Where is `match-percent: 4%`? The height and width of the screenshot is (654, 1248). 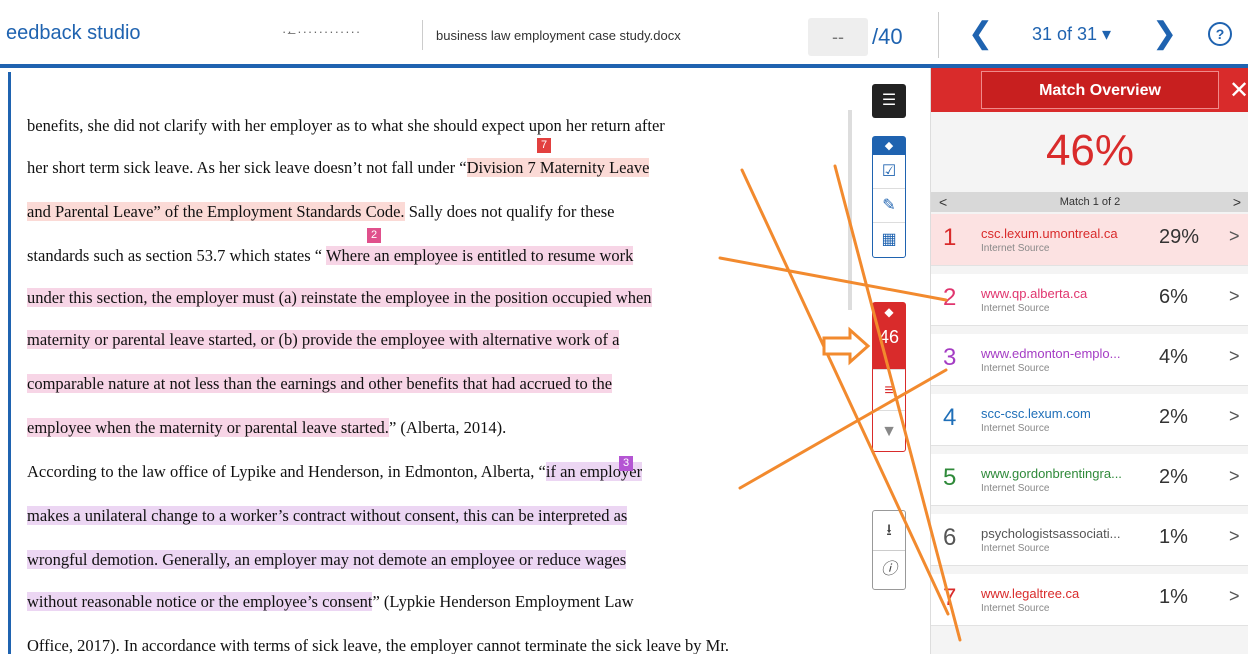 match-percent: 4% is located at coordinates (1173, 357).